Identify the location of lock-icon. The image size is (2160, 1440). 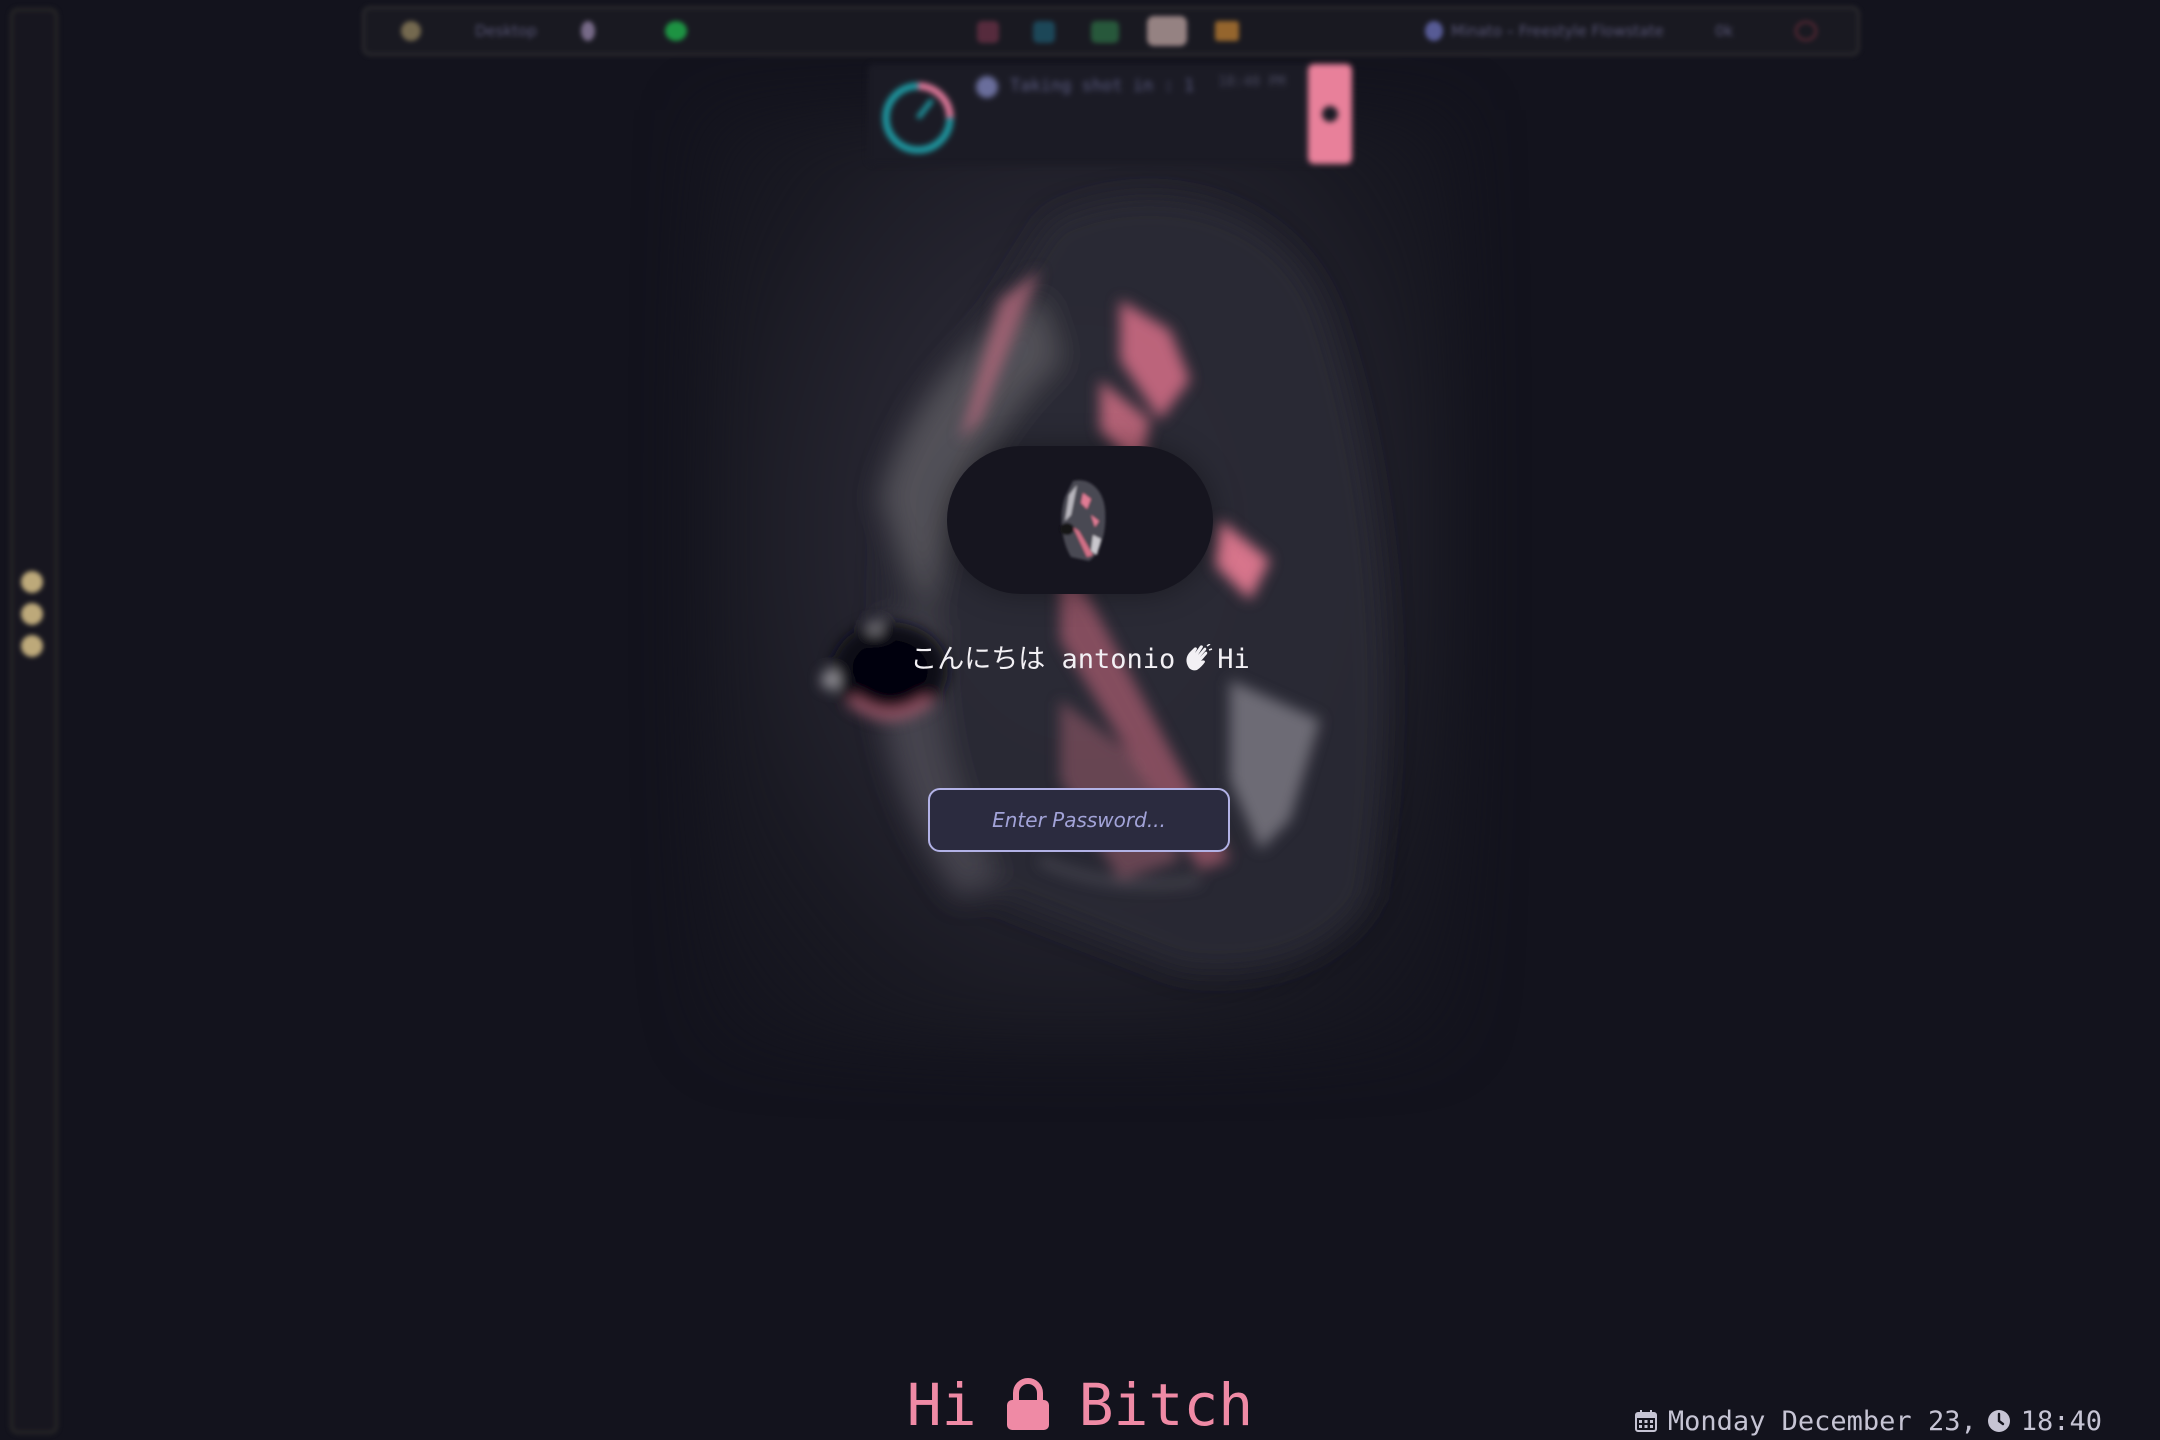
(1027, 1404).